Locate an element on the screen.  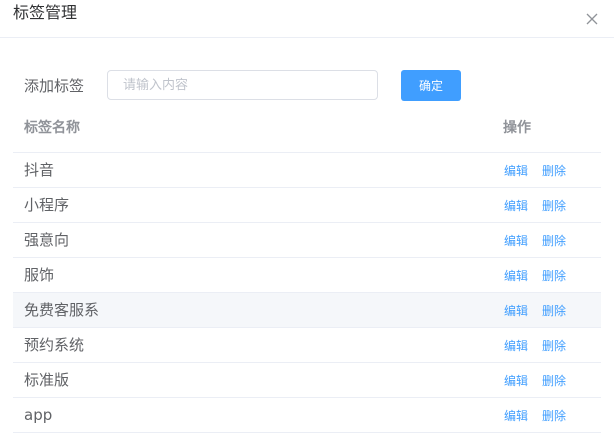
tag-name-cell: 标准版 is located at coordinates (47, 380).